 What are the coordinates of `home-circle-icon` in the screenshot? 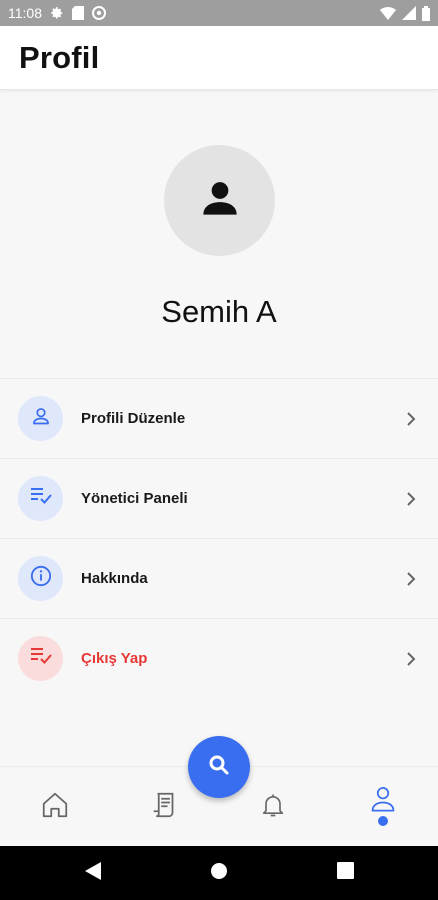 It's located at (219, 873).